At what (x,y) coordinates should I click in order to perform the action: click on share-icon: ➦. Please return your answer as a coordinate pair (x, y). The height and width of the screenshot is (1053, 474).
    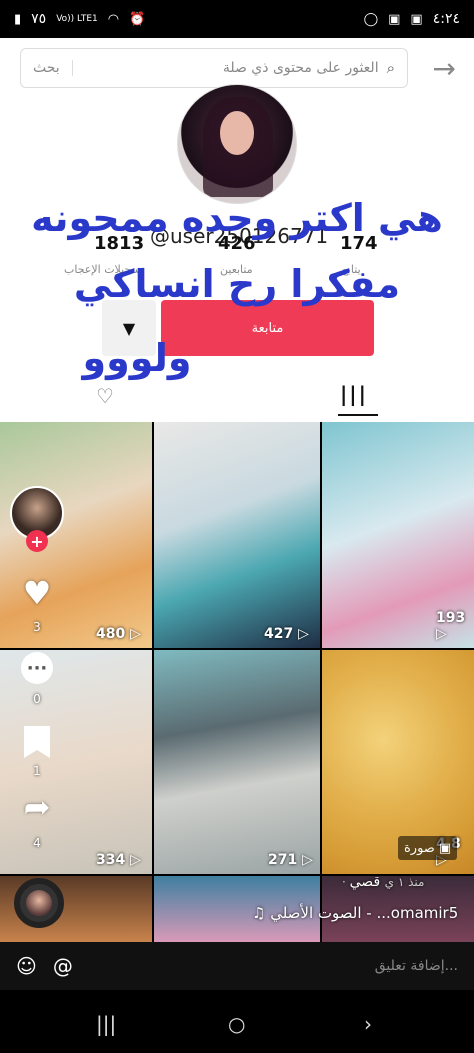
    Looking at the image, I should click on (37, 807).